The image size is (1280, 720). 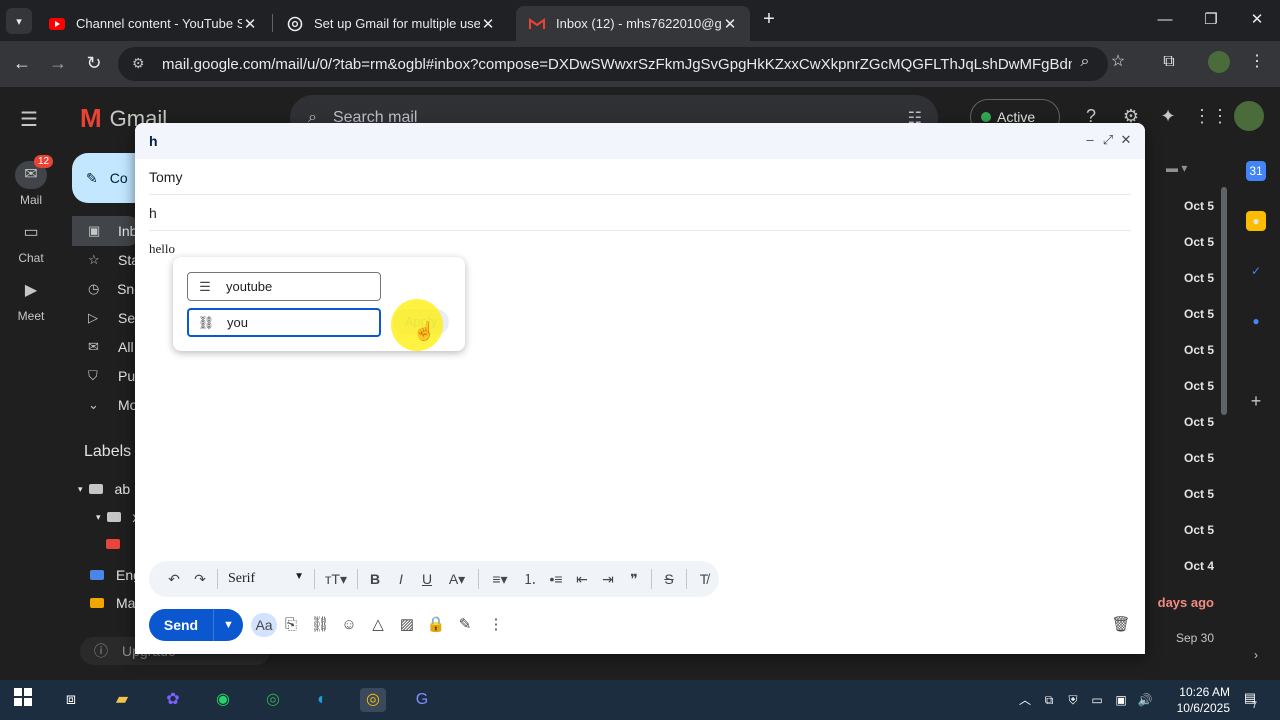 What do you see at coordinates (264, 625) in the screenshot?
I see `formatting-options-icon: Aa` at bounding box center [264, 625].